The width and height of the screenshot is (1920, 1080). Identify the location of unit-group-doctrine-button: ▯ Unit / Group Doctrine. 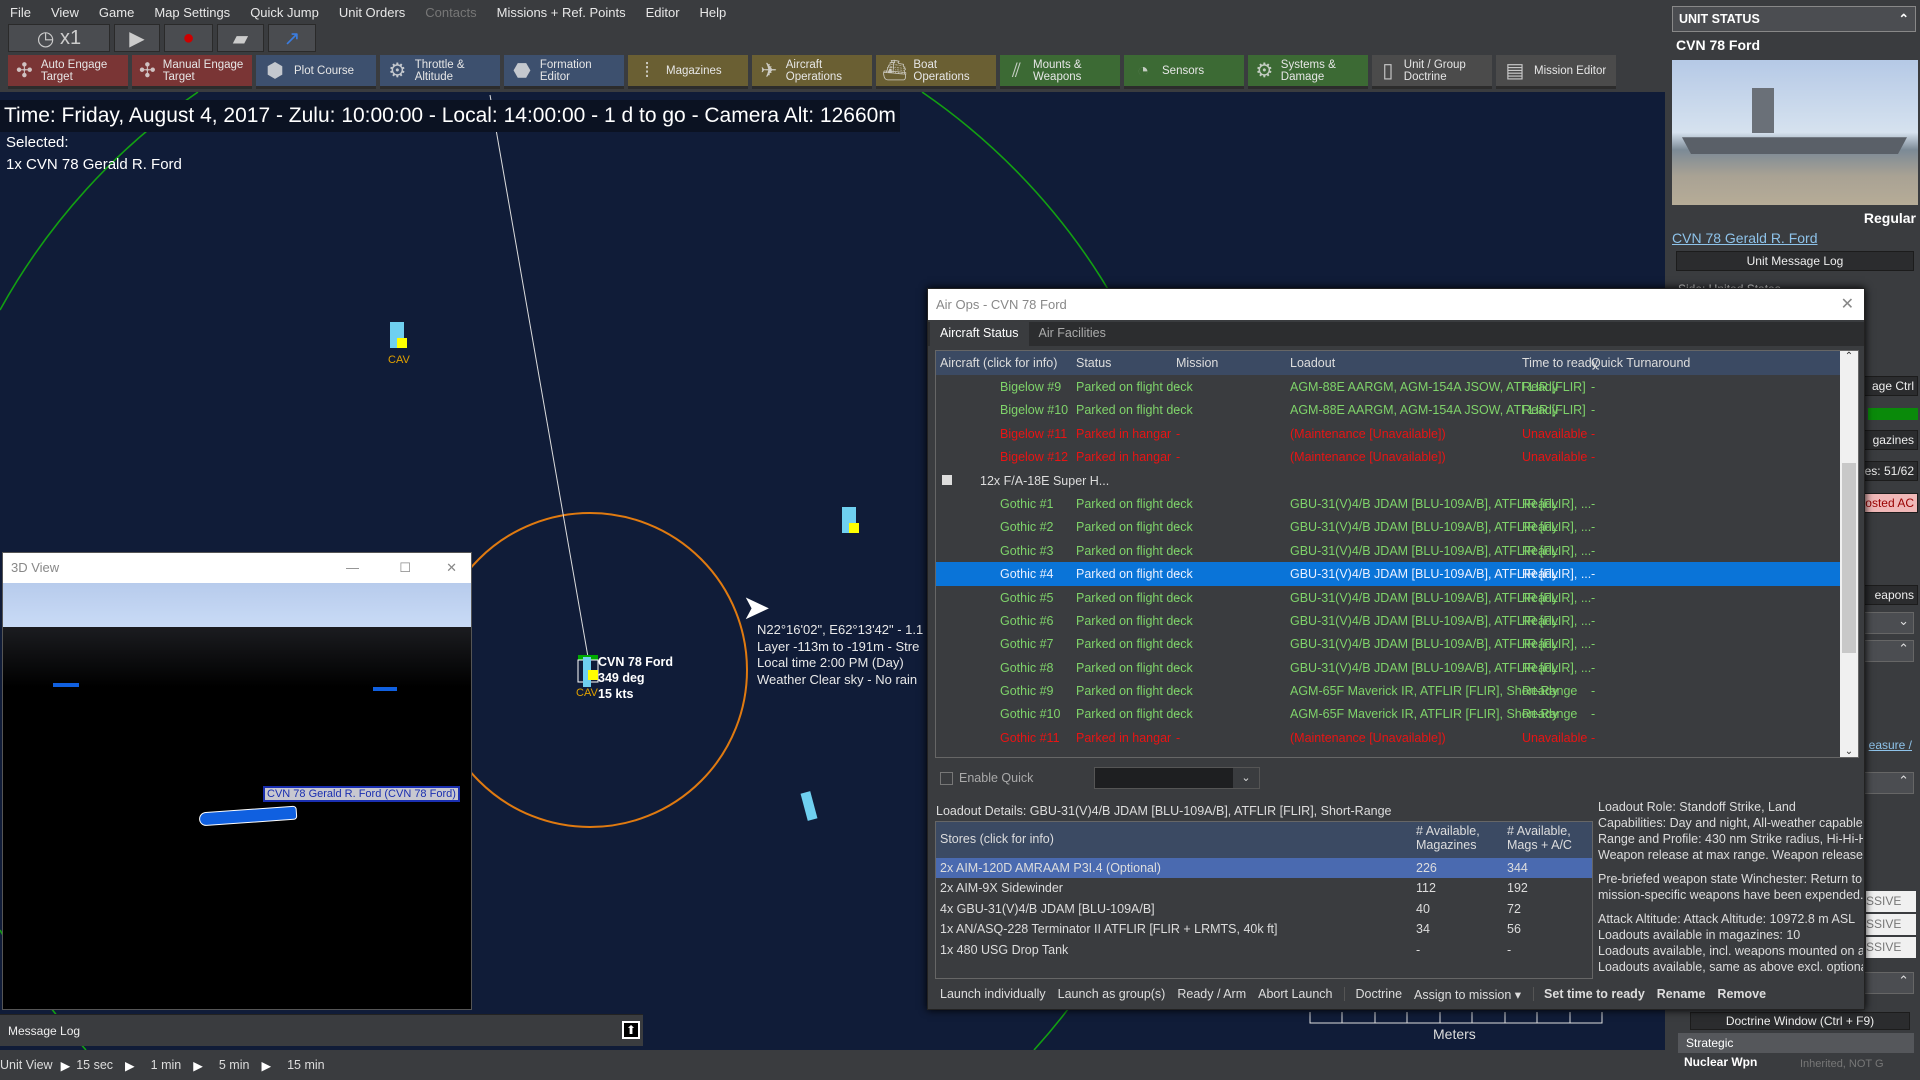
(1432, 72).